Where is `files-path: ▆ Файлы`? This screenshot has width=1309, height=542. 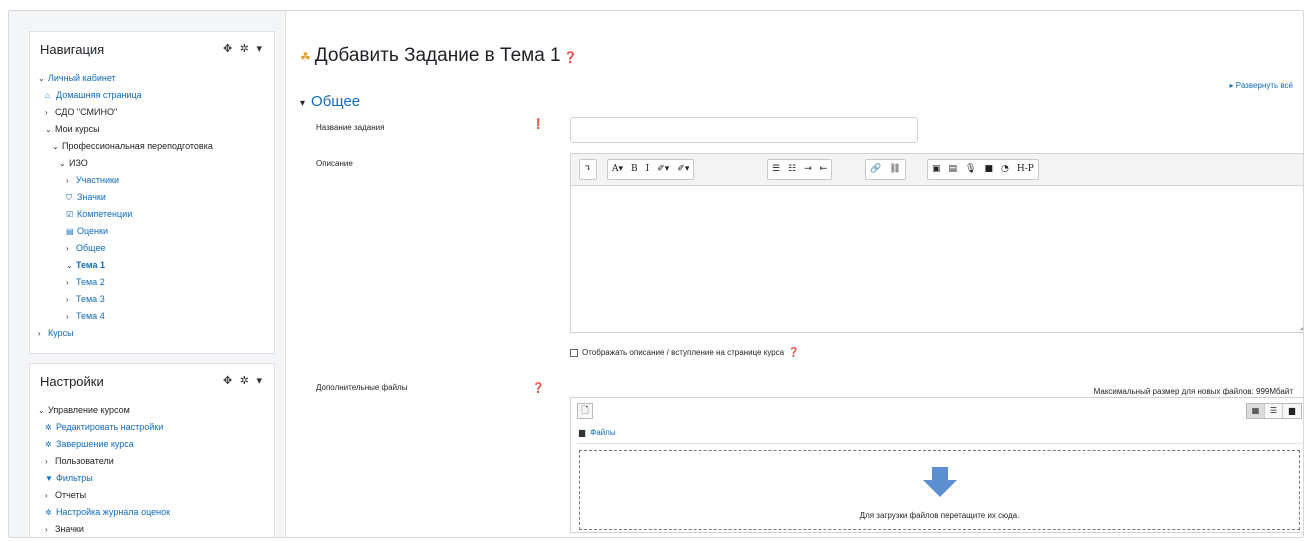 files-path: ▆ Файлы is located at coordinates (597, 432).